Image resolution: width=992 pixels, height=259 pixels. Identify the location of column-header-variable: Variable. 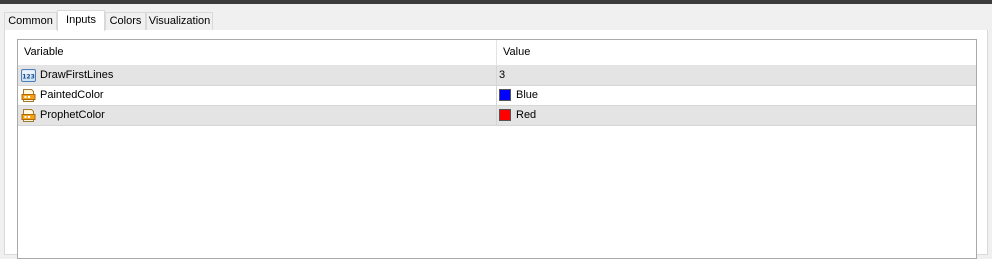
(257, 52).